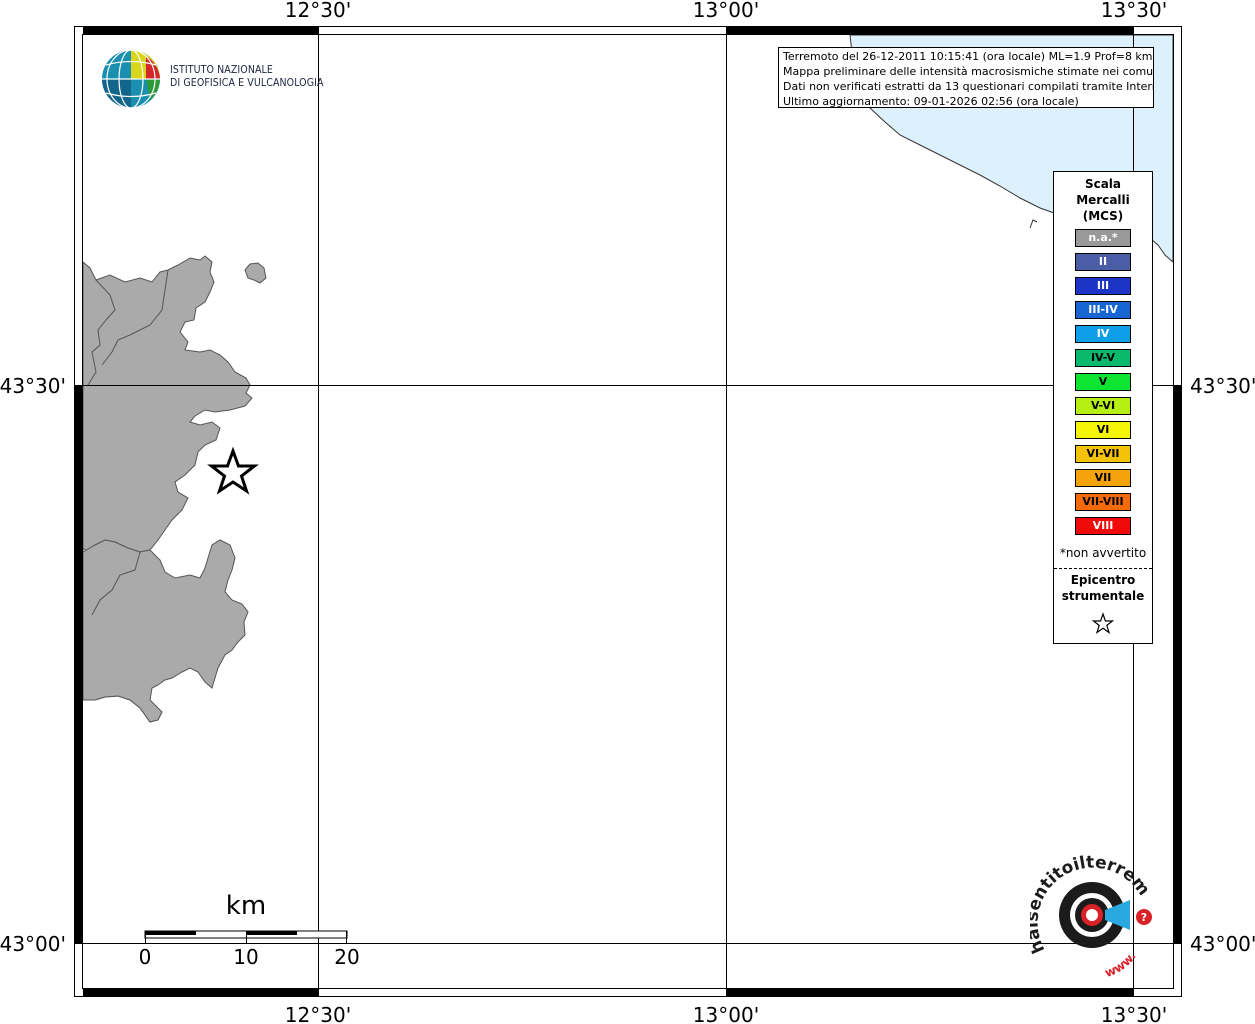 Image resolution: width=1255 pixels, height=1024 pixels. I want to click on hst-logo-www: www., so click(1121, 964).